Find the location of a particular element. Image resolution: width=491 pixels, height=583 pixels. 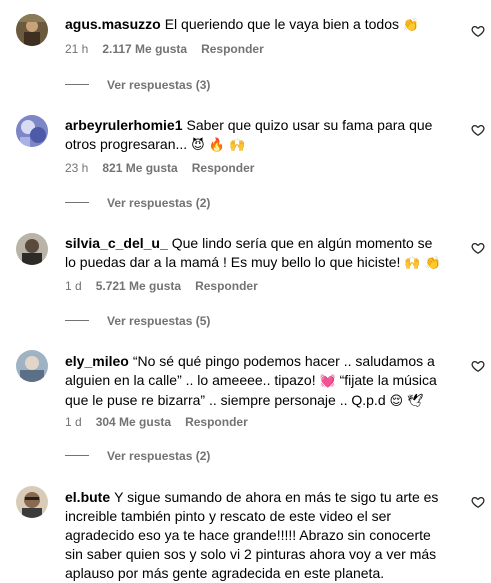

comment-username: silvia_c_del_u_ is located at coordinates (116, 243).